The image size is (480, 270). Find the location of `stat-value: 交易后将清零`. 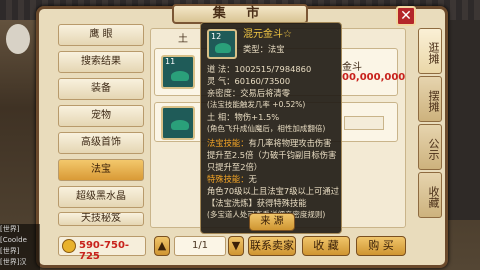

stat-value: 交易后将清零 is located at coordinates (265, 93).